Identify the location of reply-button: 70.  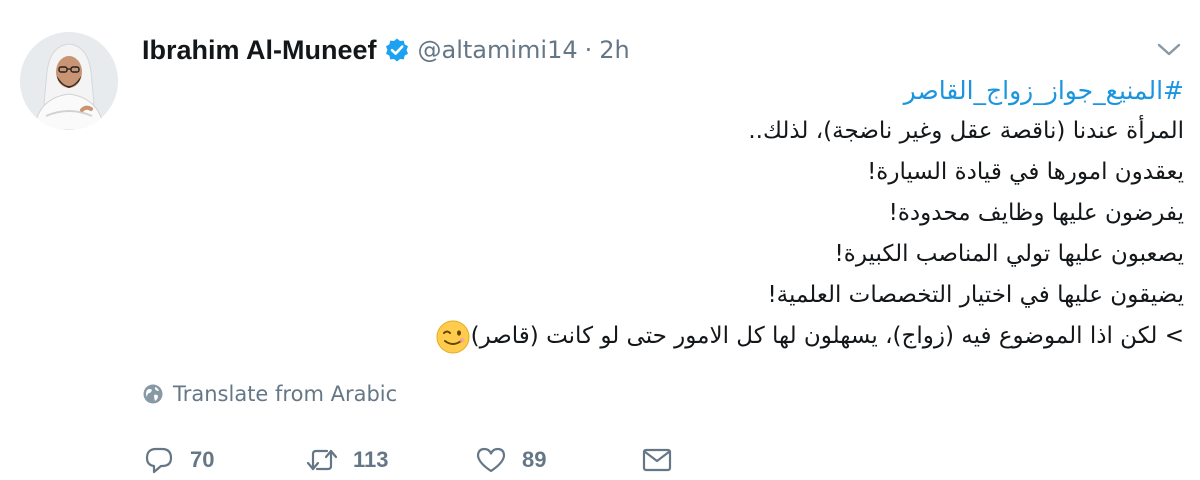
(178, 460).